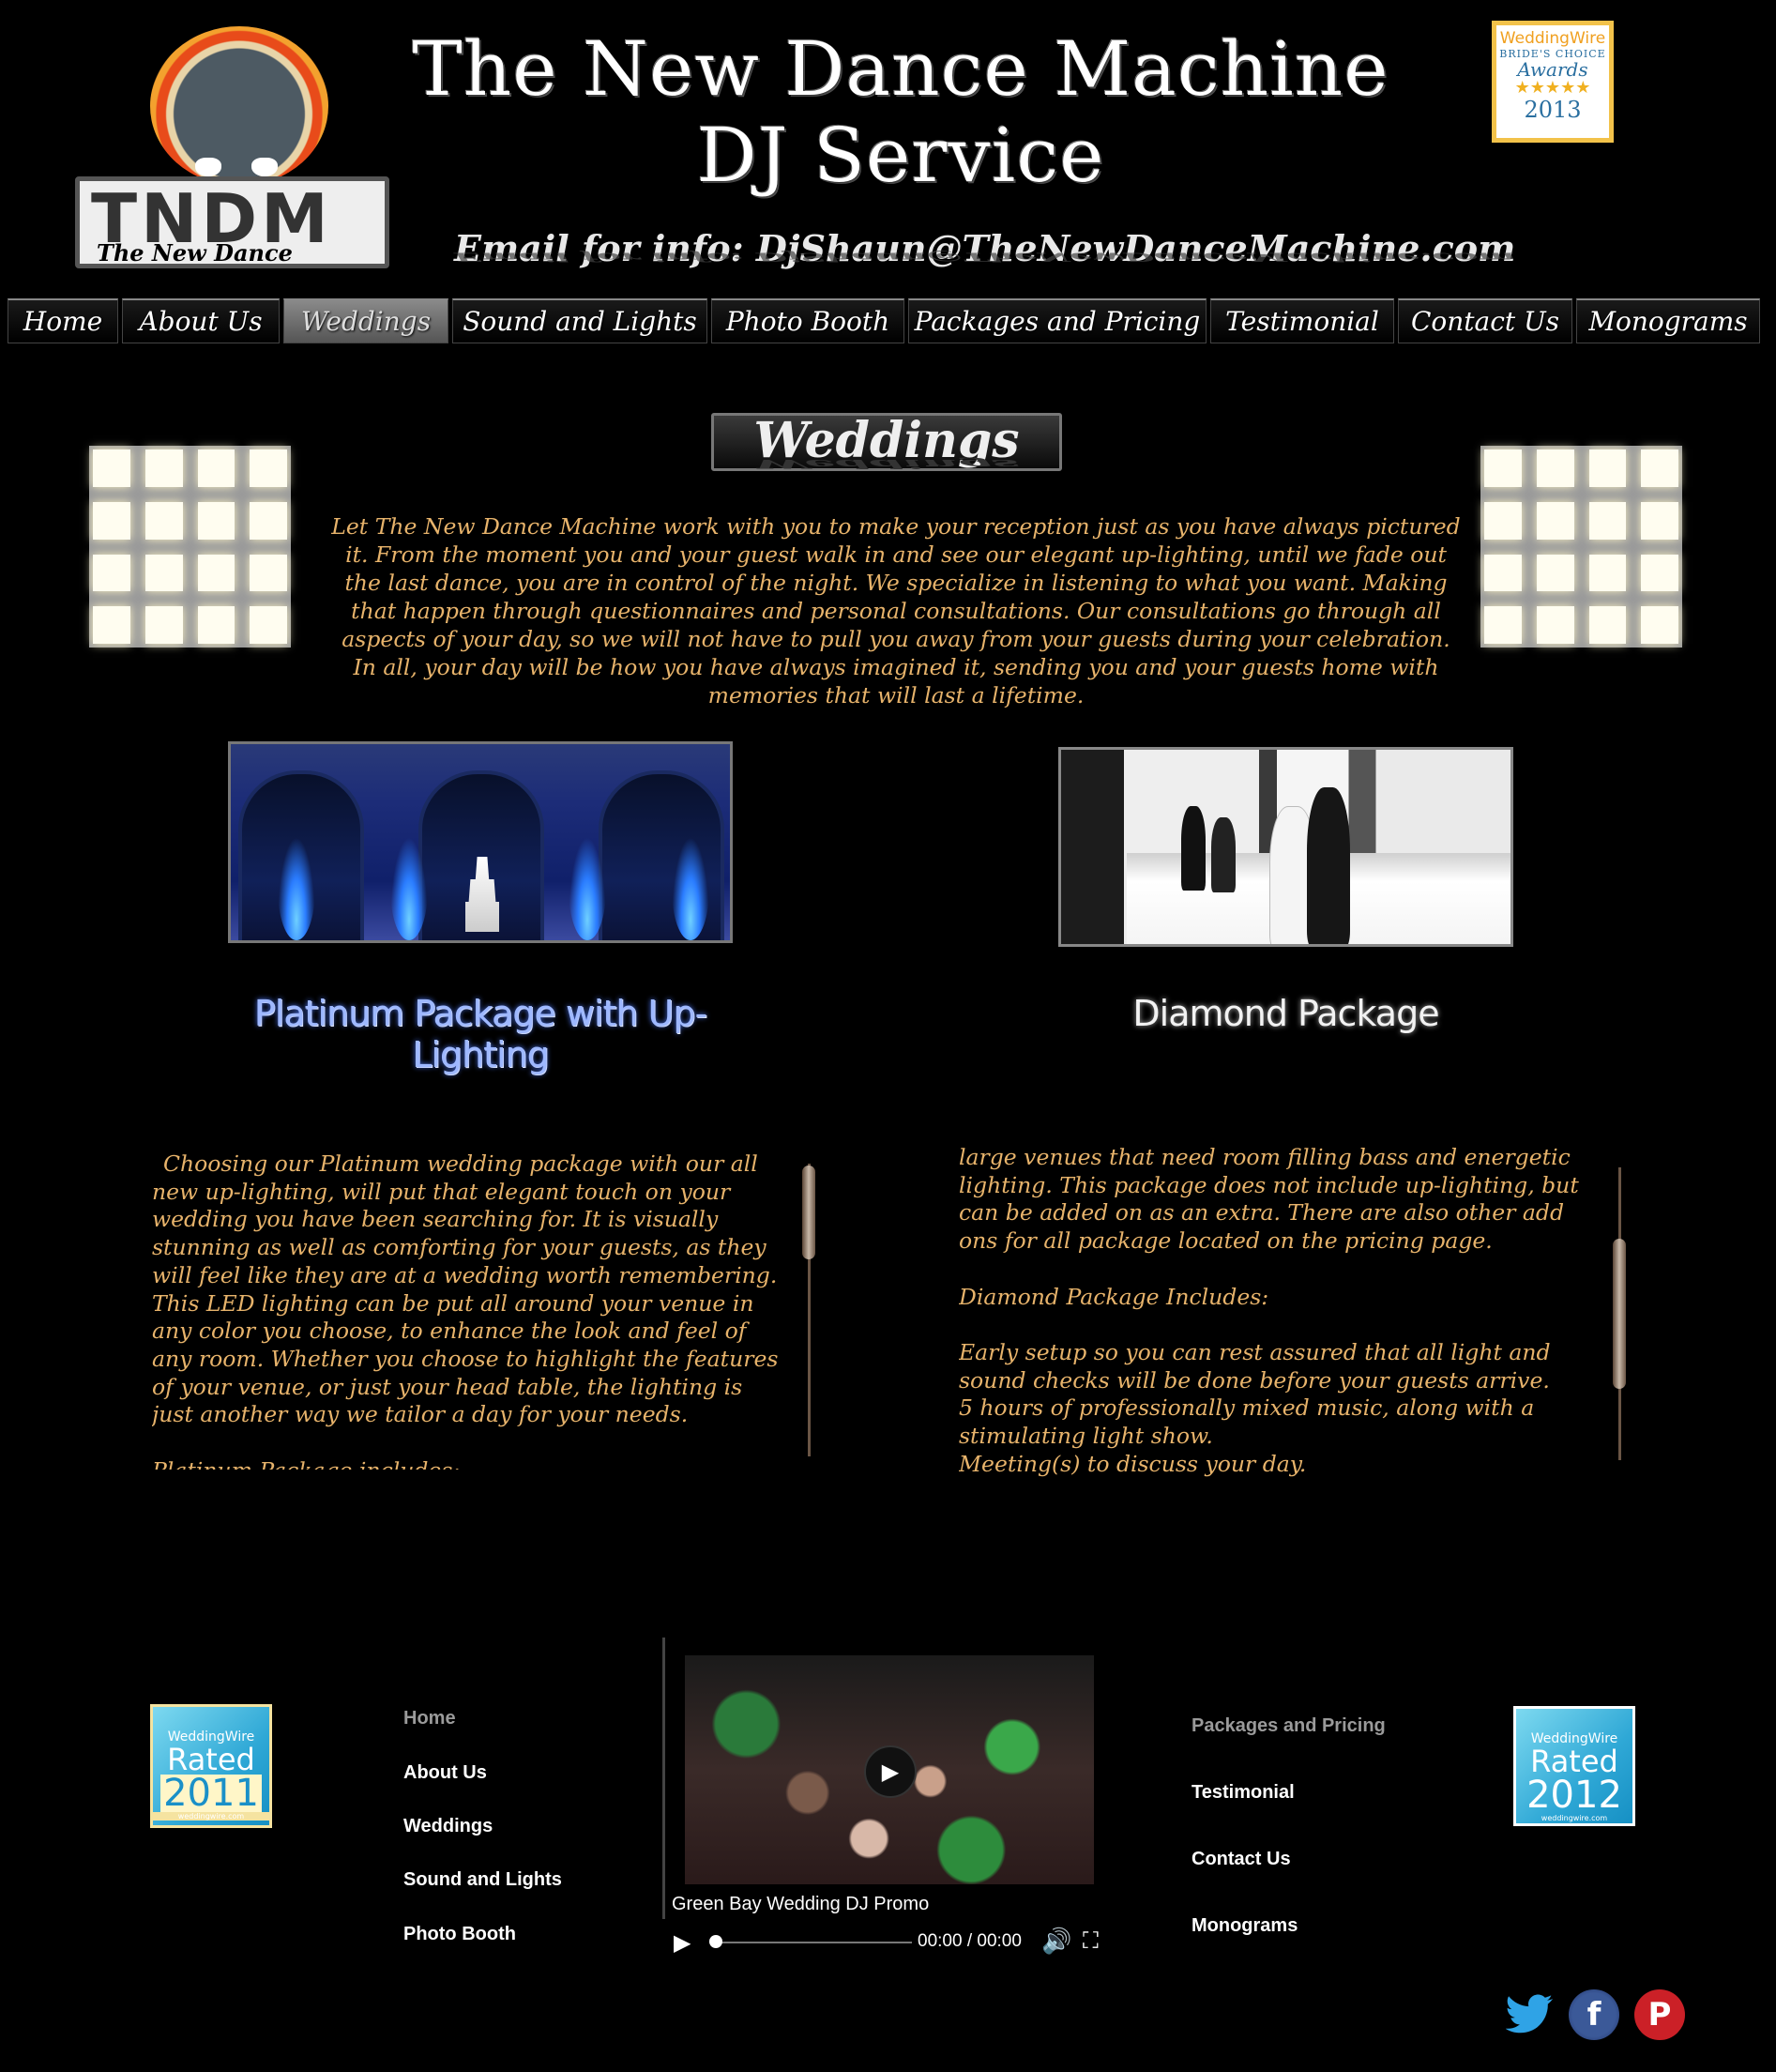 The height and width of the screenshot is (2072, 1776). I want to click on volume-icon: 🔊, so click(1056, 1941).